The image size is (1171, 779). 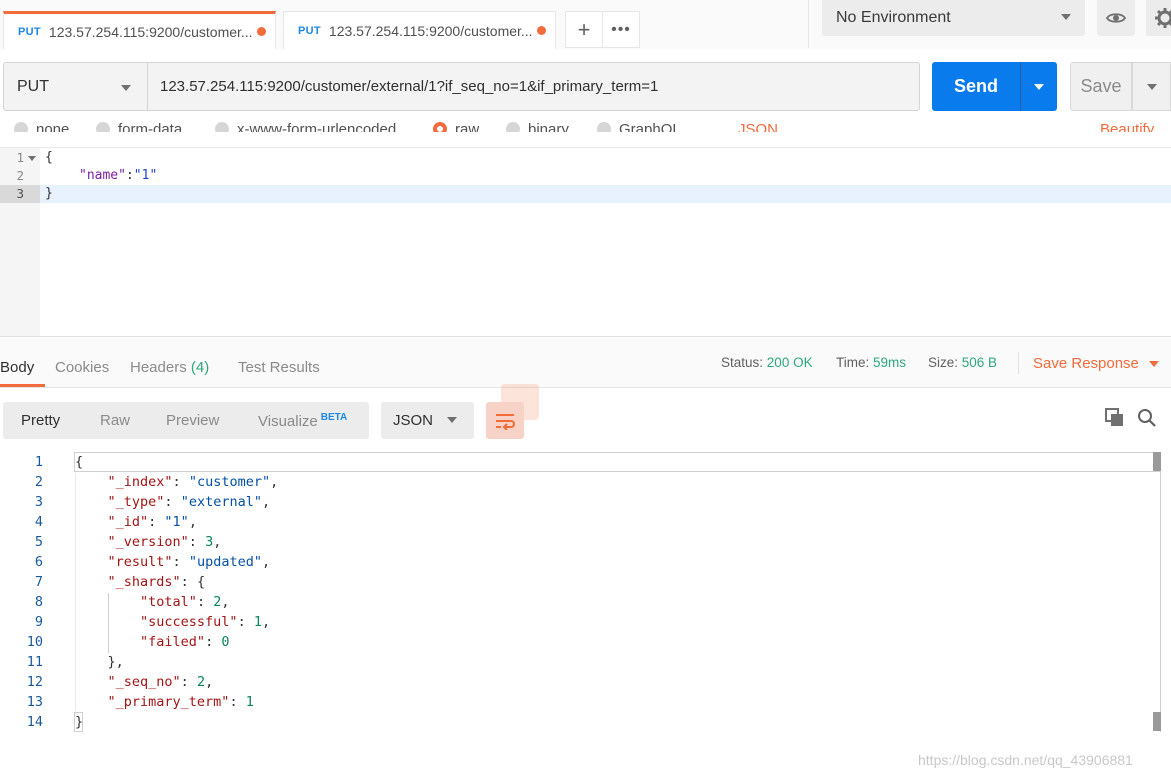 I want to click on response-line: 8 "total": 2,, so click(x=585, y=602).